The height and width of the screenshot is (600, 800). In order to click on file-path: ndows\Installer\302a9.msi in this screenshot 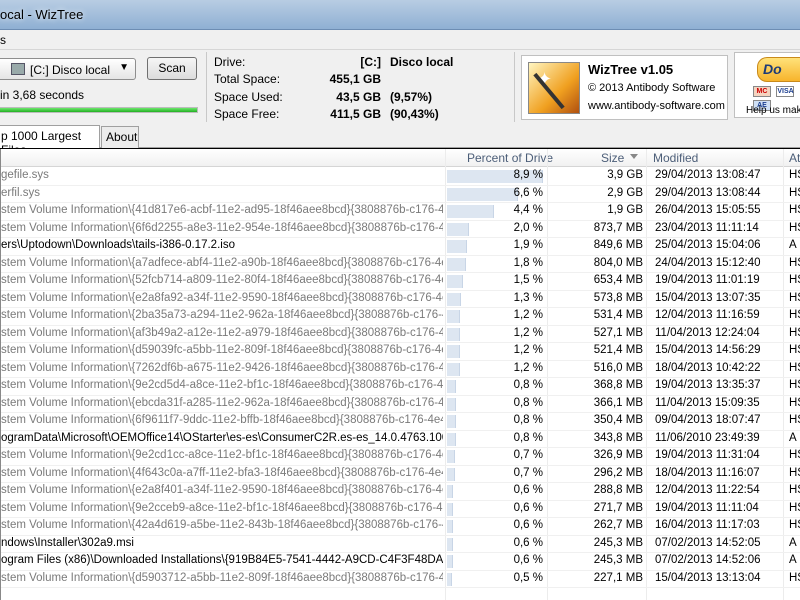, I will do `click(67, 542)`.